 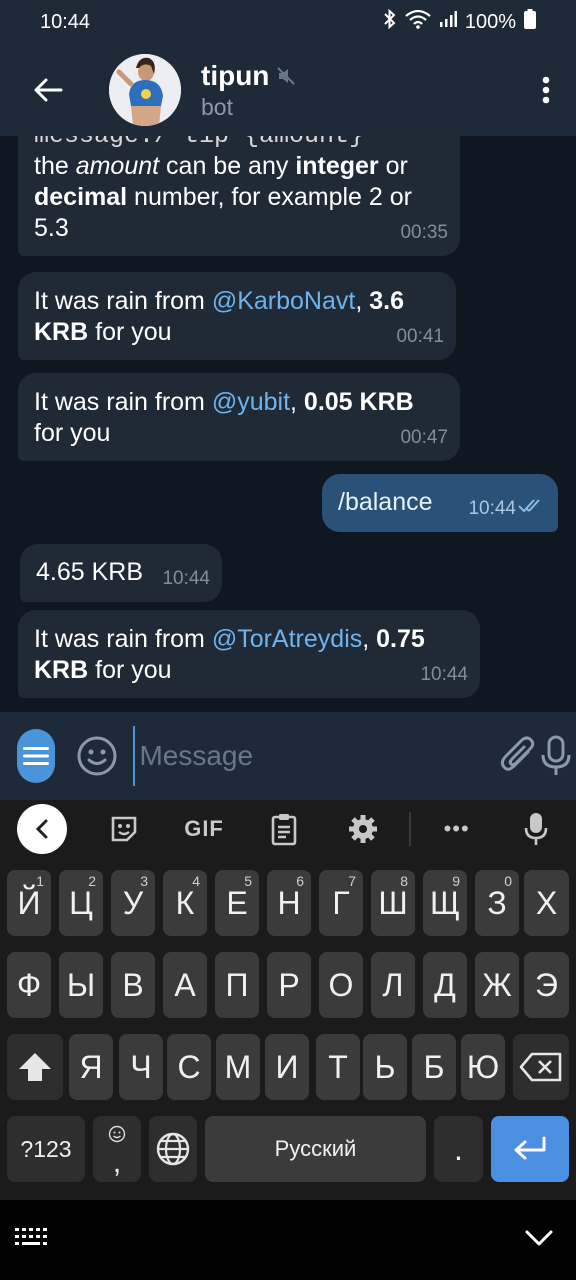 What do you see at coordinates (390, 21) in the screenshot?
I see `bluetooth-icon` at bounding box center [390, 21].